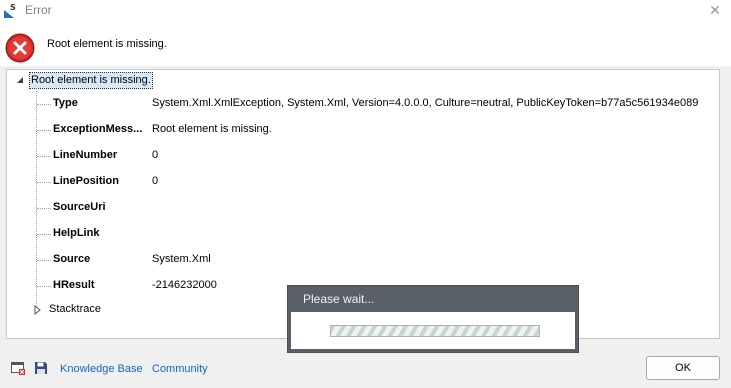  I want to click on progress-bar-fill, so click(435, 331).